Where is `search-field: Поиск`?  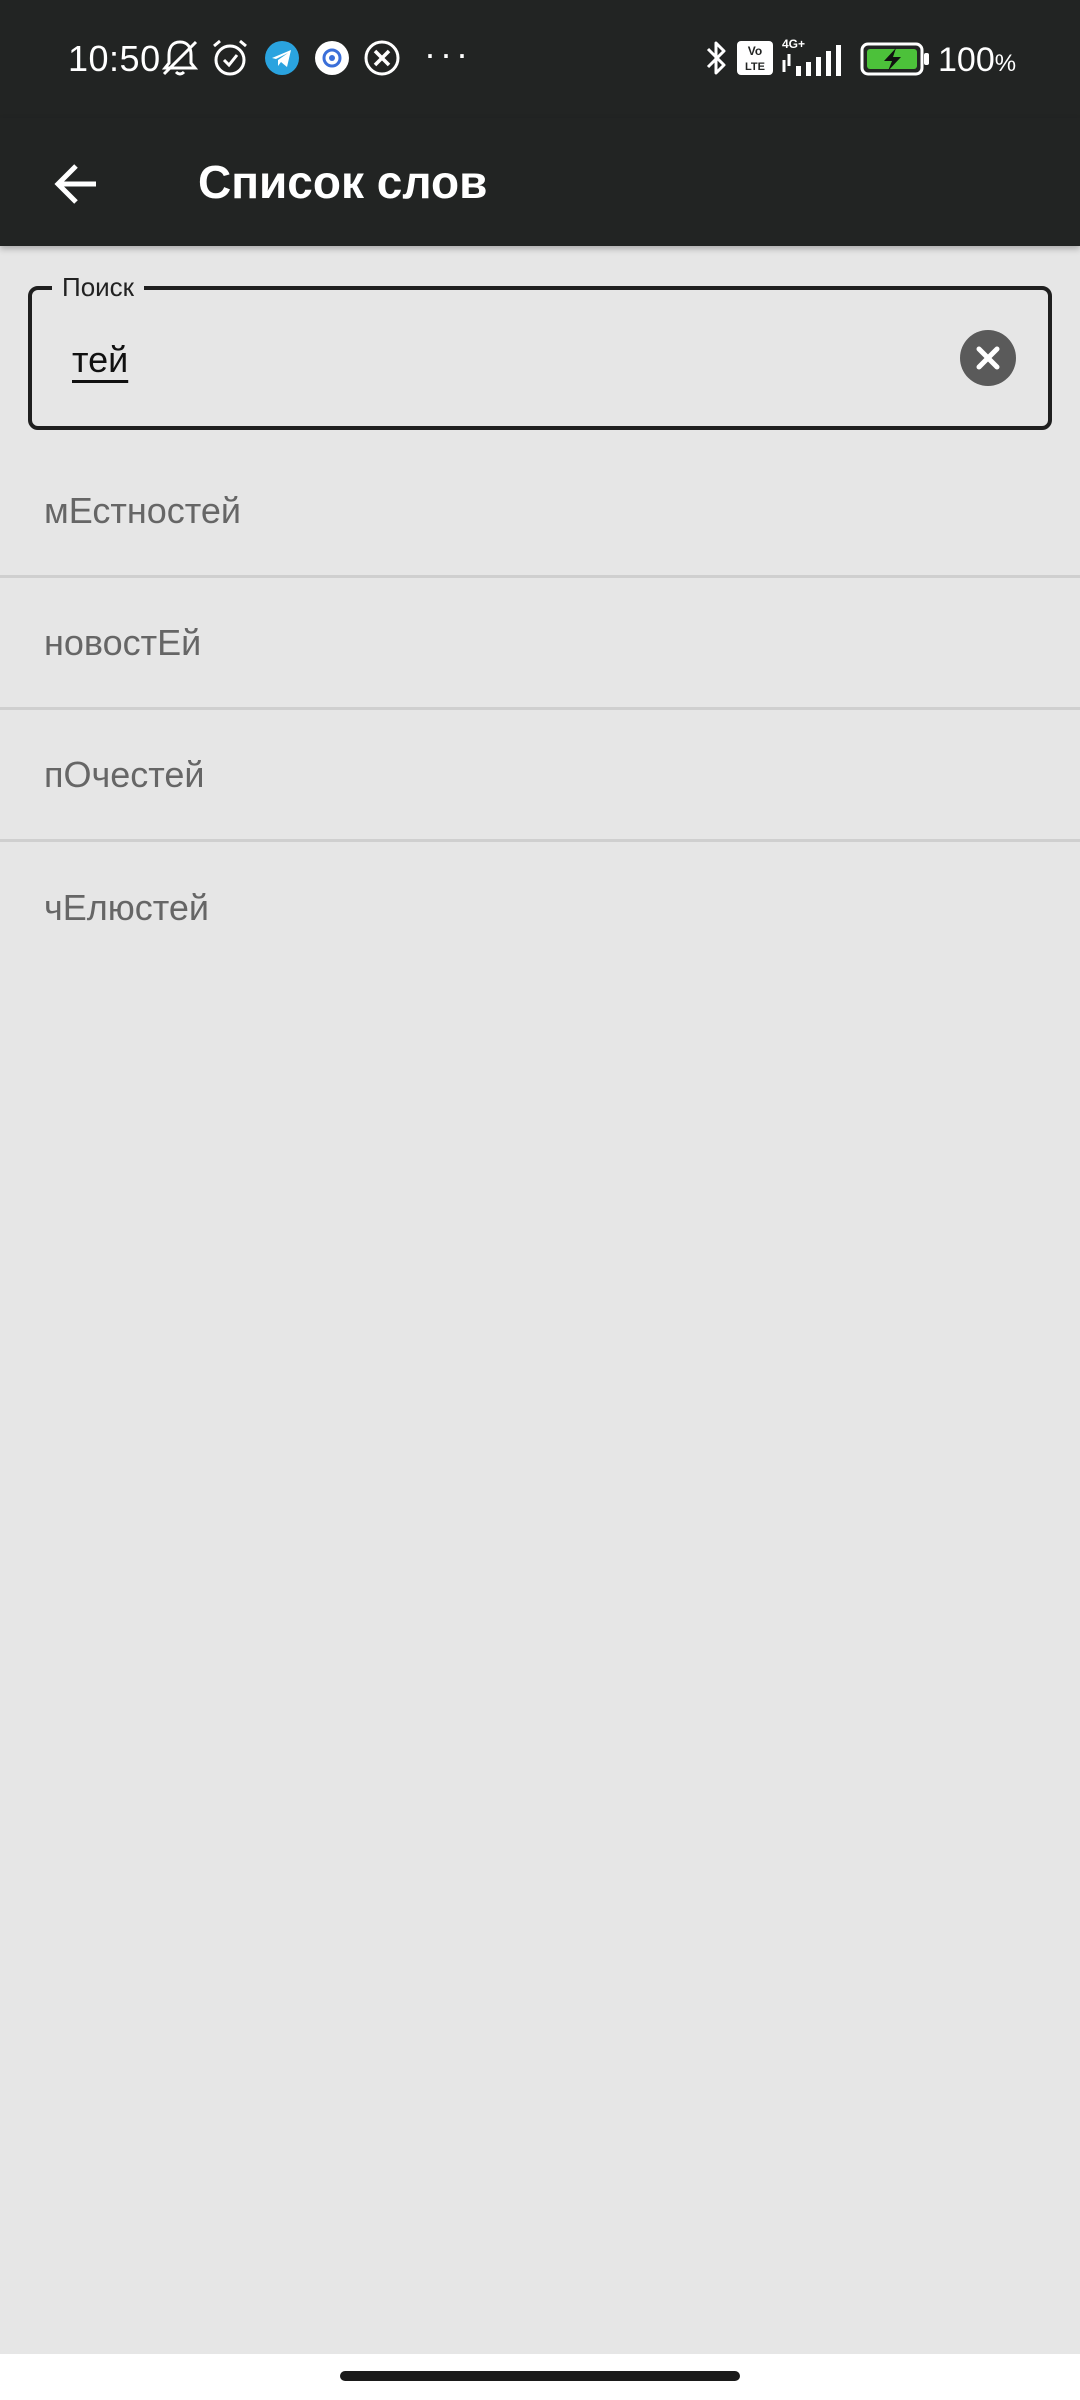
search-field: Поиск is located at coordinates (540, 351).